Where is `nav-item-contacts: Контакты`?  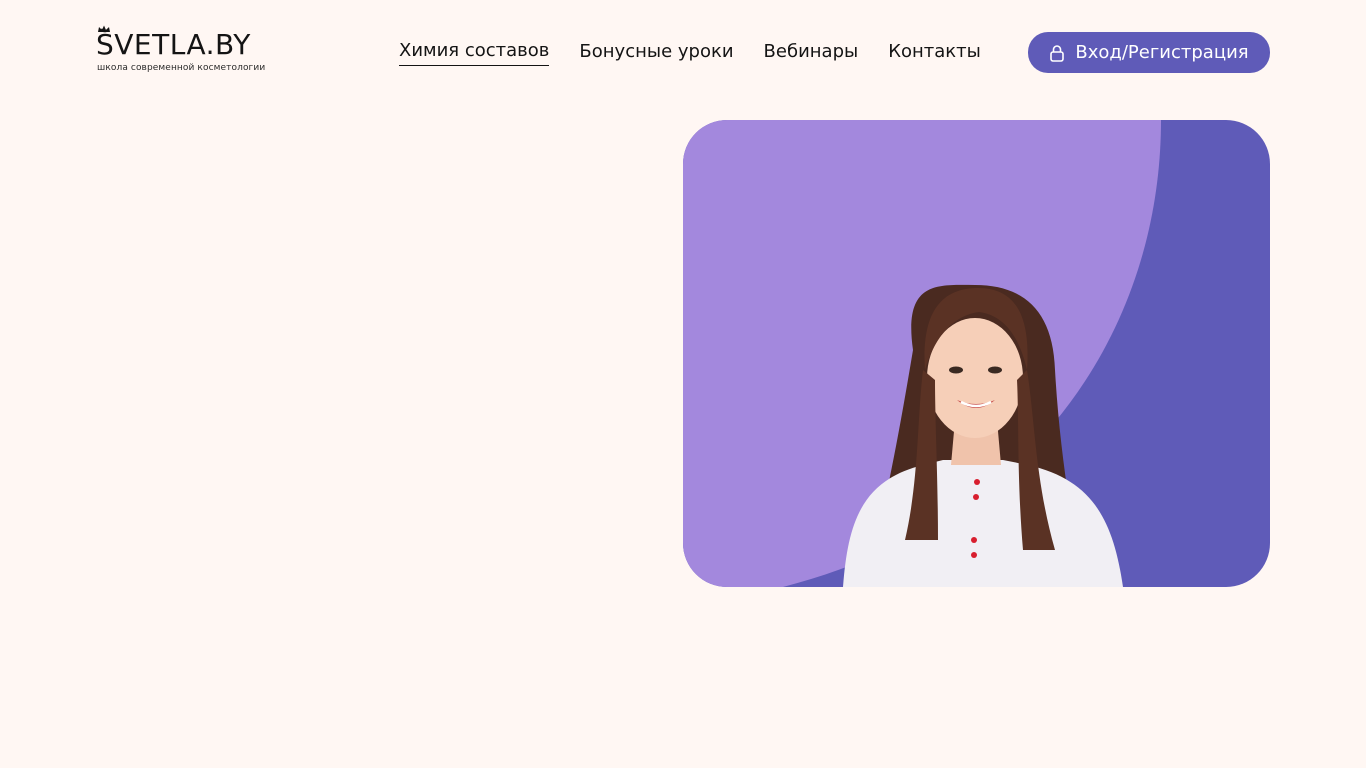 nav-item-contacts: Контакты is located at coordinates (934, 52).